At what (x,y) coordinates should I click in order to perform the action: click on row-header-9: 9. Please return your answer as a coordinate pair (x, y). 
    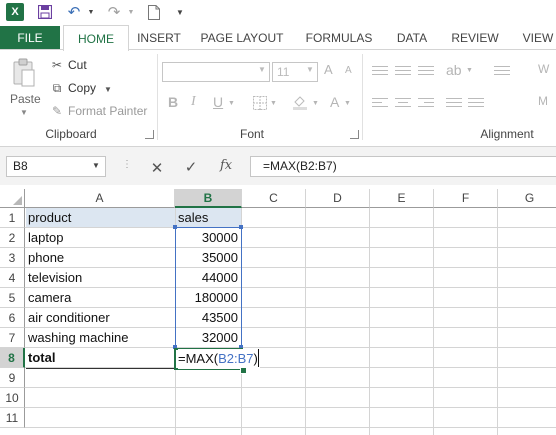
    Looking at the image, I should click on (12, 378).